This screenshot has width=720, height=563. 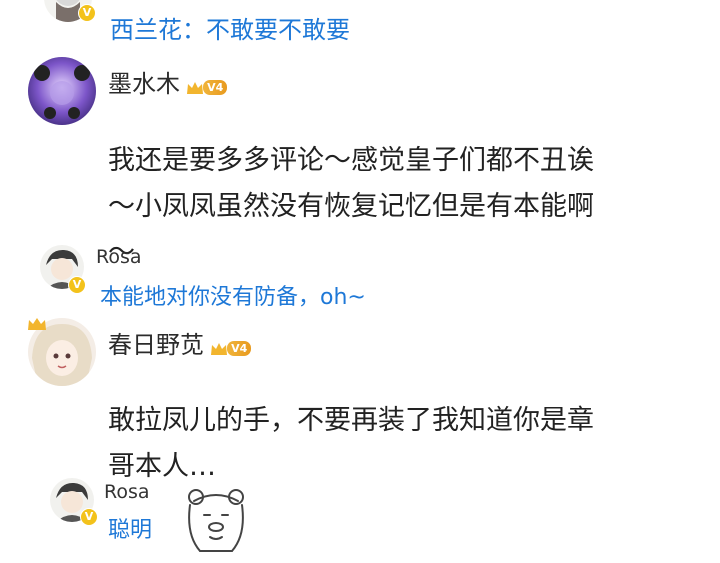 I want to click on reply-text: 聪明, so click(x=130, y=530).